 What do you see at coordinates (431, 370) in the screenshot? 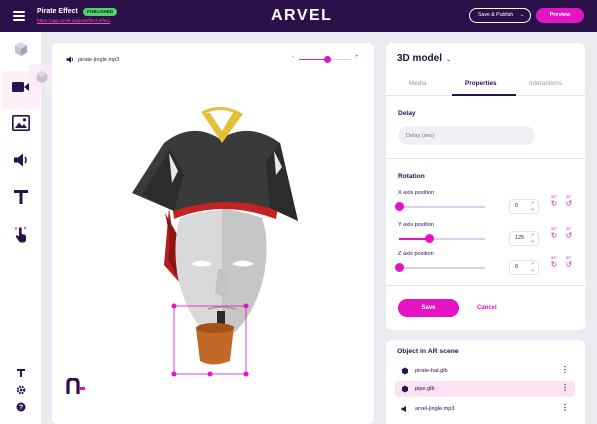
I see `object-name: pirate-hat.glb` at bounding box center [431, 370].